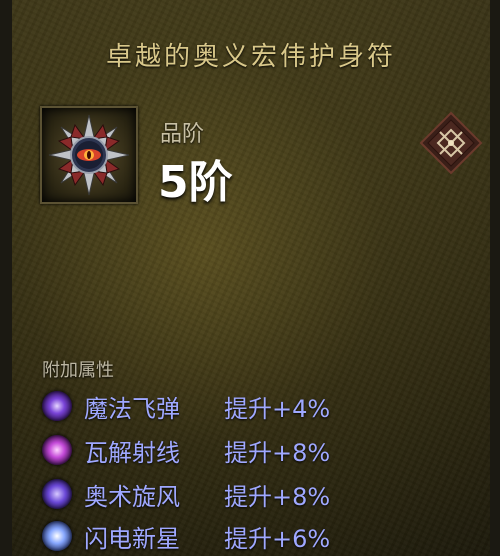 This screenshot has width=500, height=556. Describe the element at coordinates (182, 134) in the screenshot. I see `tier-label: 品阶` at that location.